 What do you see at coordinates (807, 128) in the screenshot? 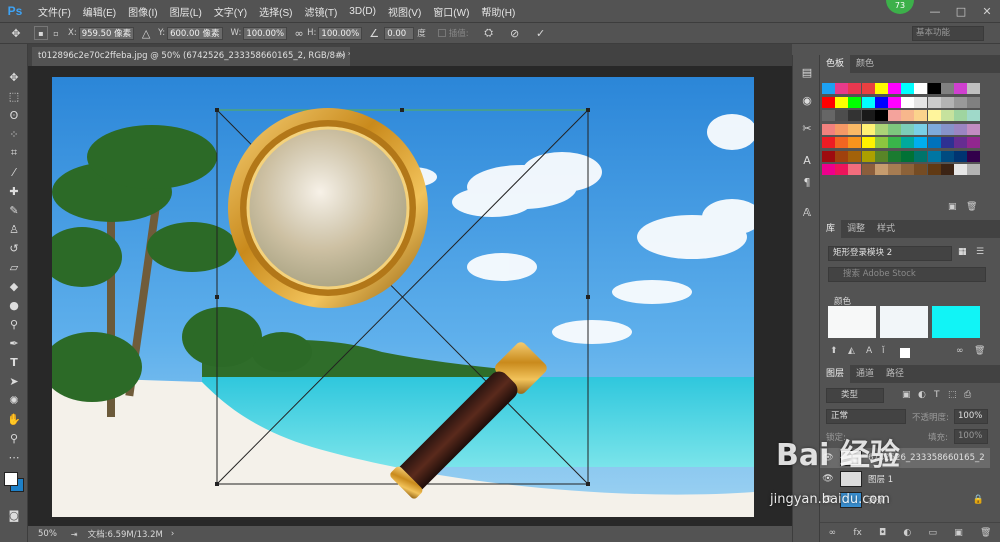
I see `paths-panel-icon: ✂` at bounding box center [807, 128].